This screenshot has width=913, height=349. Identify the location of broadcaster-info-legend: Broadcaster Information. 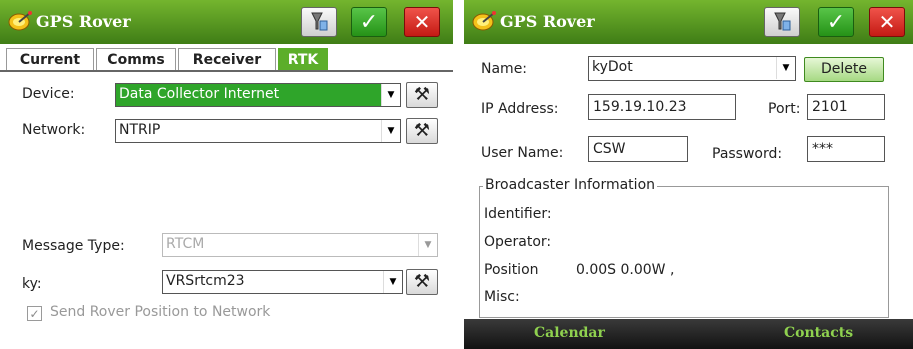
(570, 185).